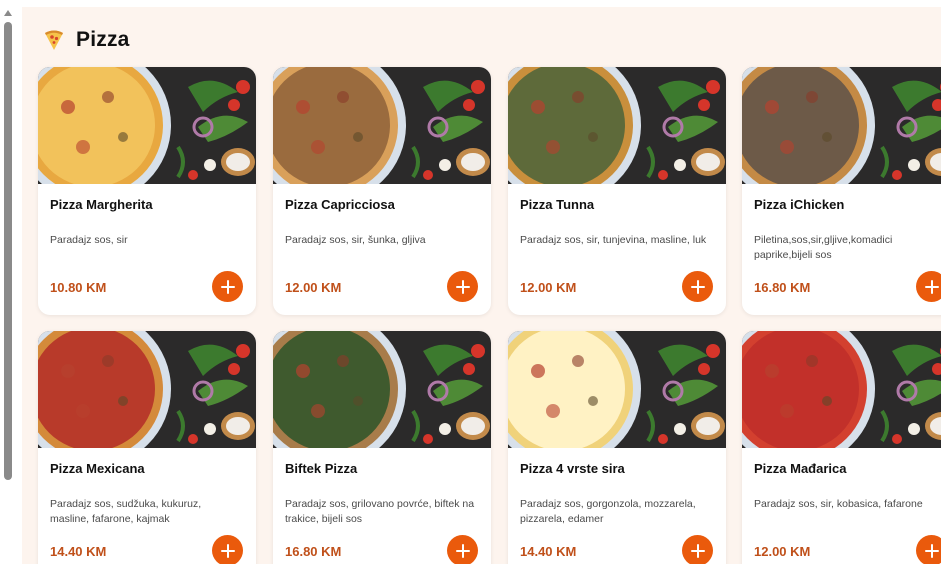 The height and width of the screenshot is (564, 941). Describe the element at coordinates (97, 468) in the screenshot. I see `product-name: Pizza Mexicana` at that location.